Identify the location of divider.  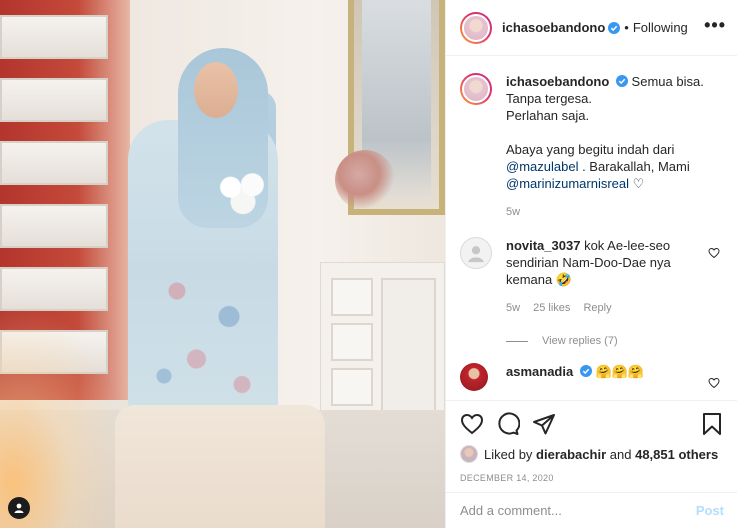
(517, 341).